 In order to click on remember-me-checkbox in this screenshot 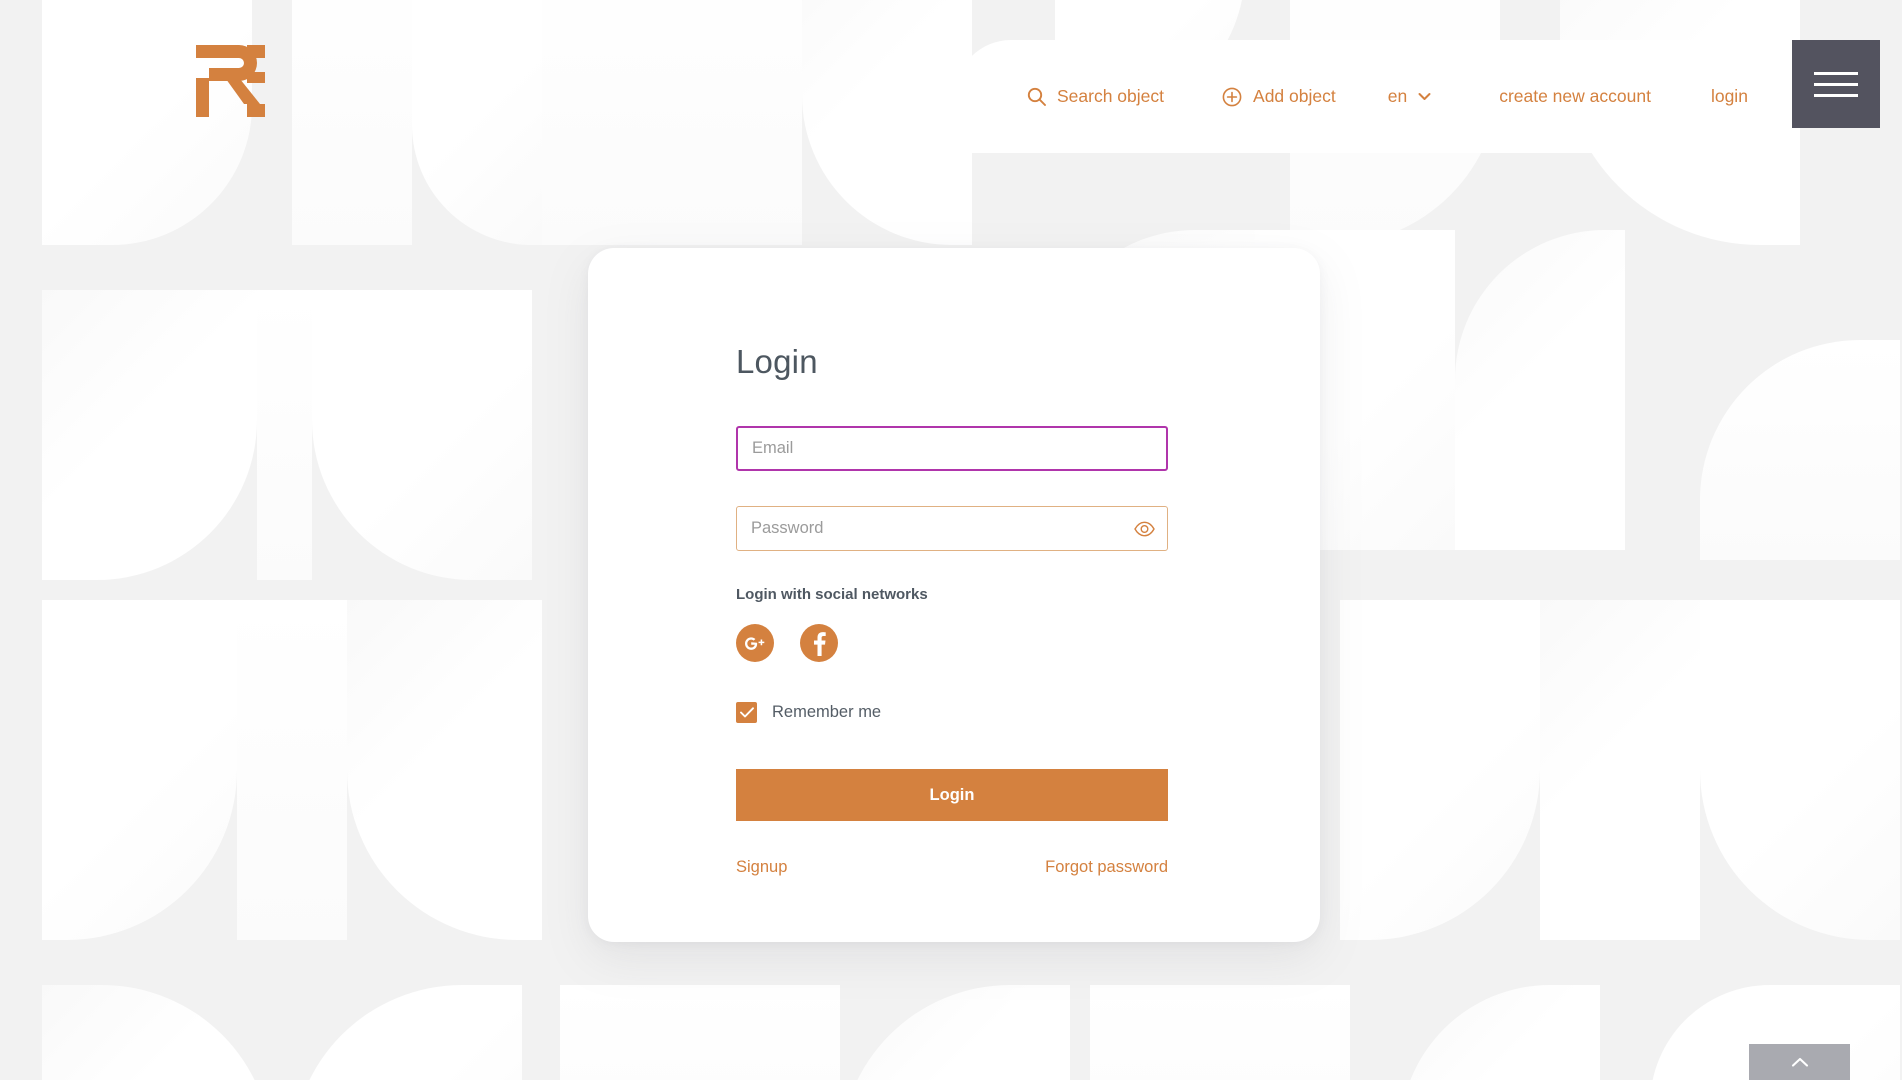, I will do `click(746, 712)`.